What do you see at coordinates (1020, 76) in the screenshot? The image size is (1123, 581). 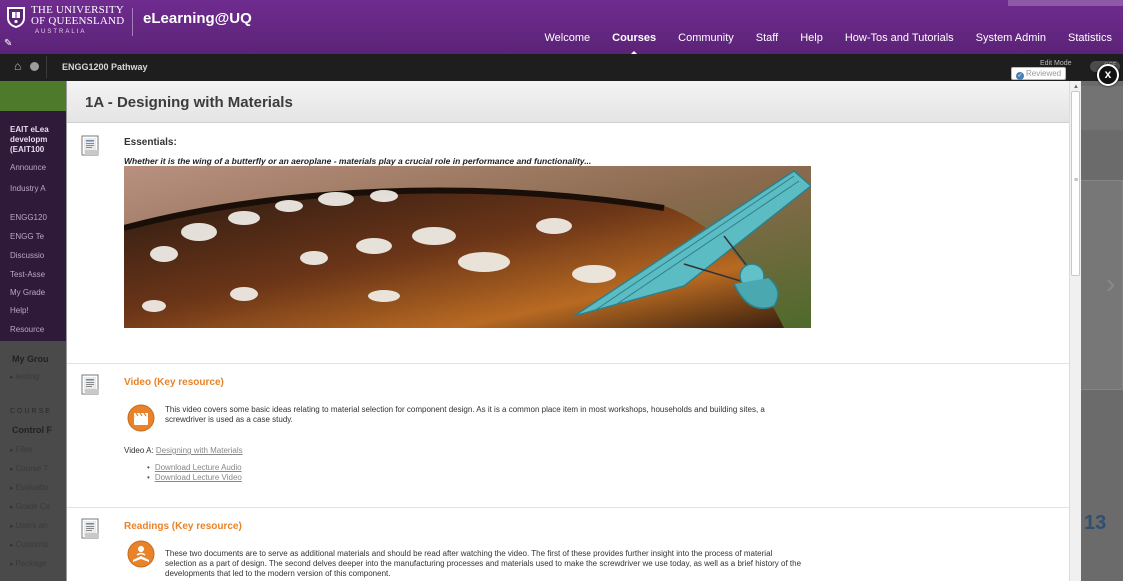 I see `check-icon: ✓` at bounding box center [1020, 76].